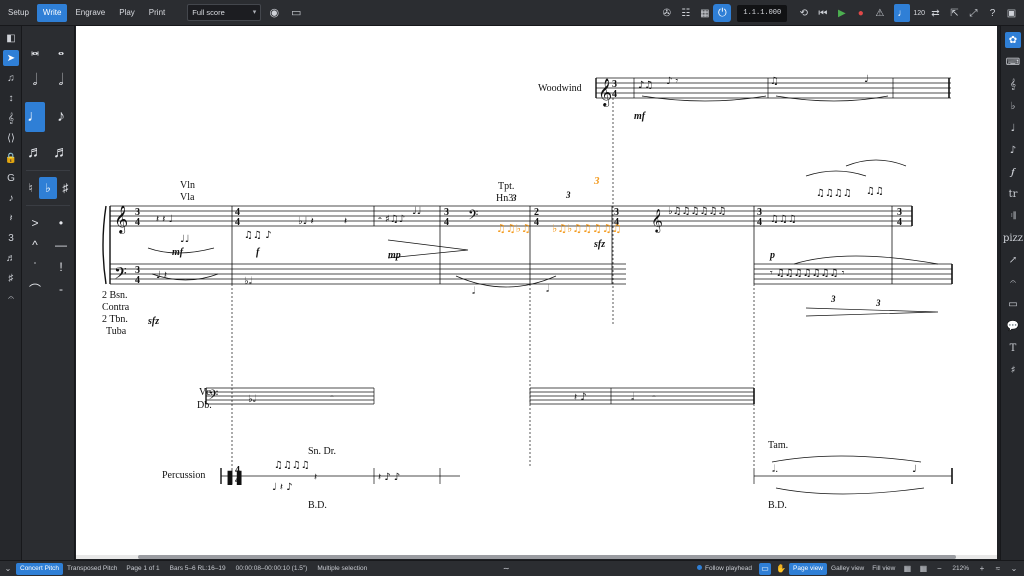 The width and height of the screenshot is (1024, 576). I want to click on fullscreen-icon: ⤢, so click(973, 13).